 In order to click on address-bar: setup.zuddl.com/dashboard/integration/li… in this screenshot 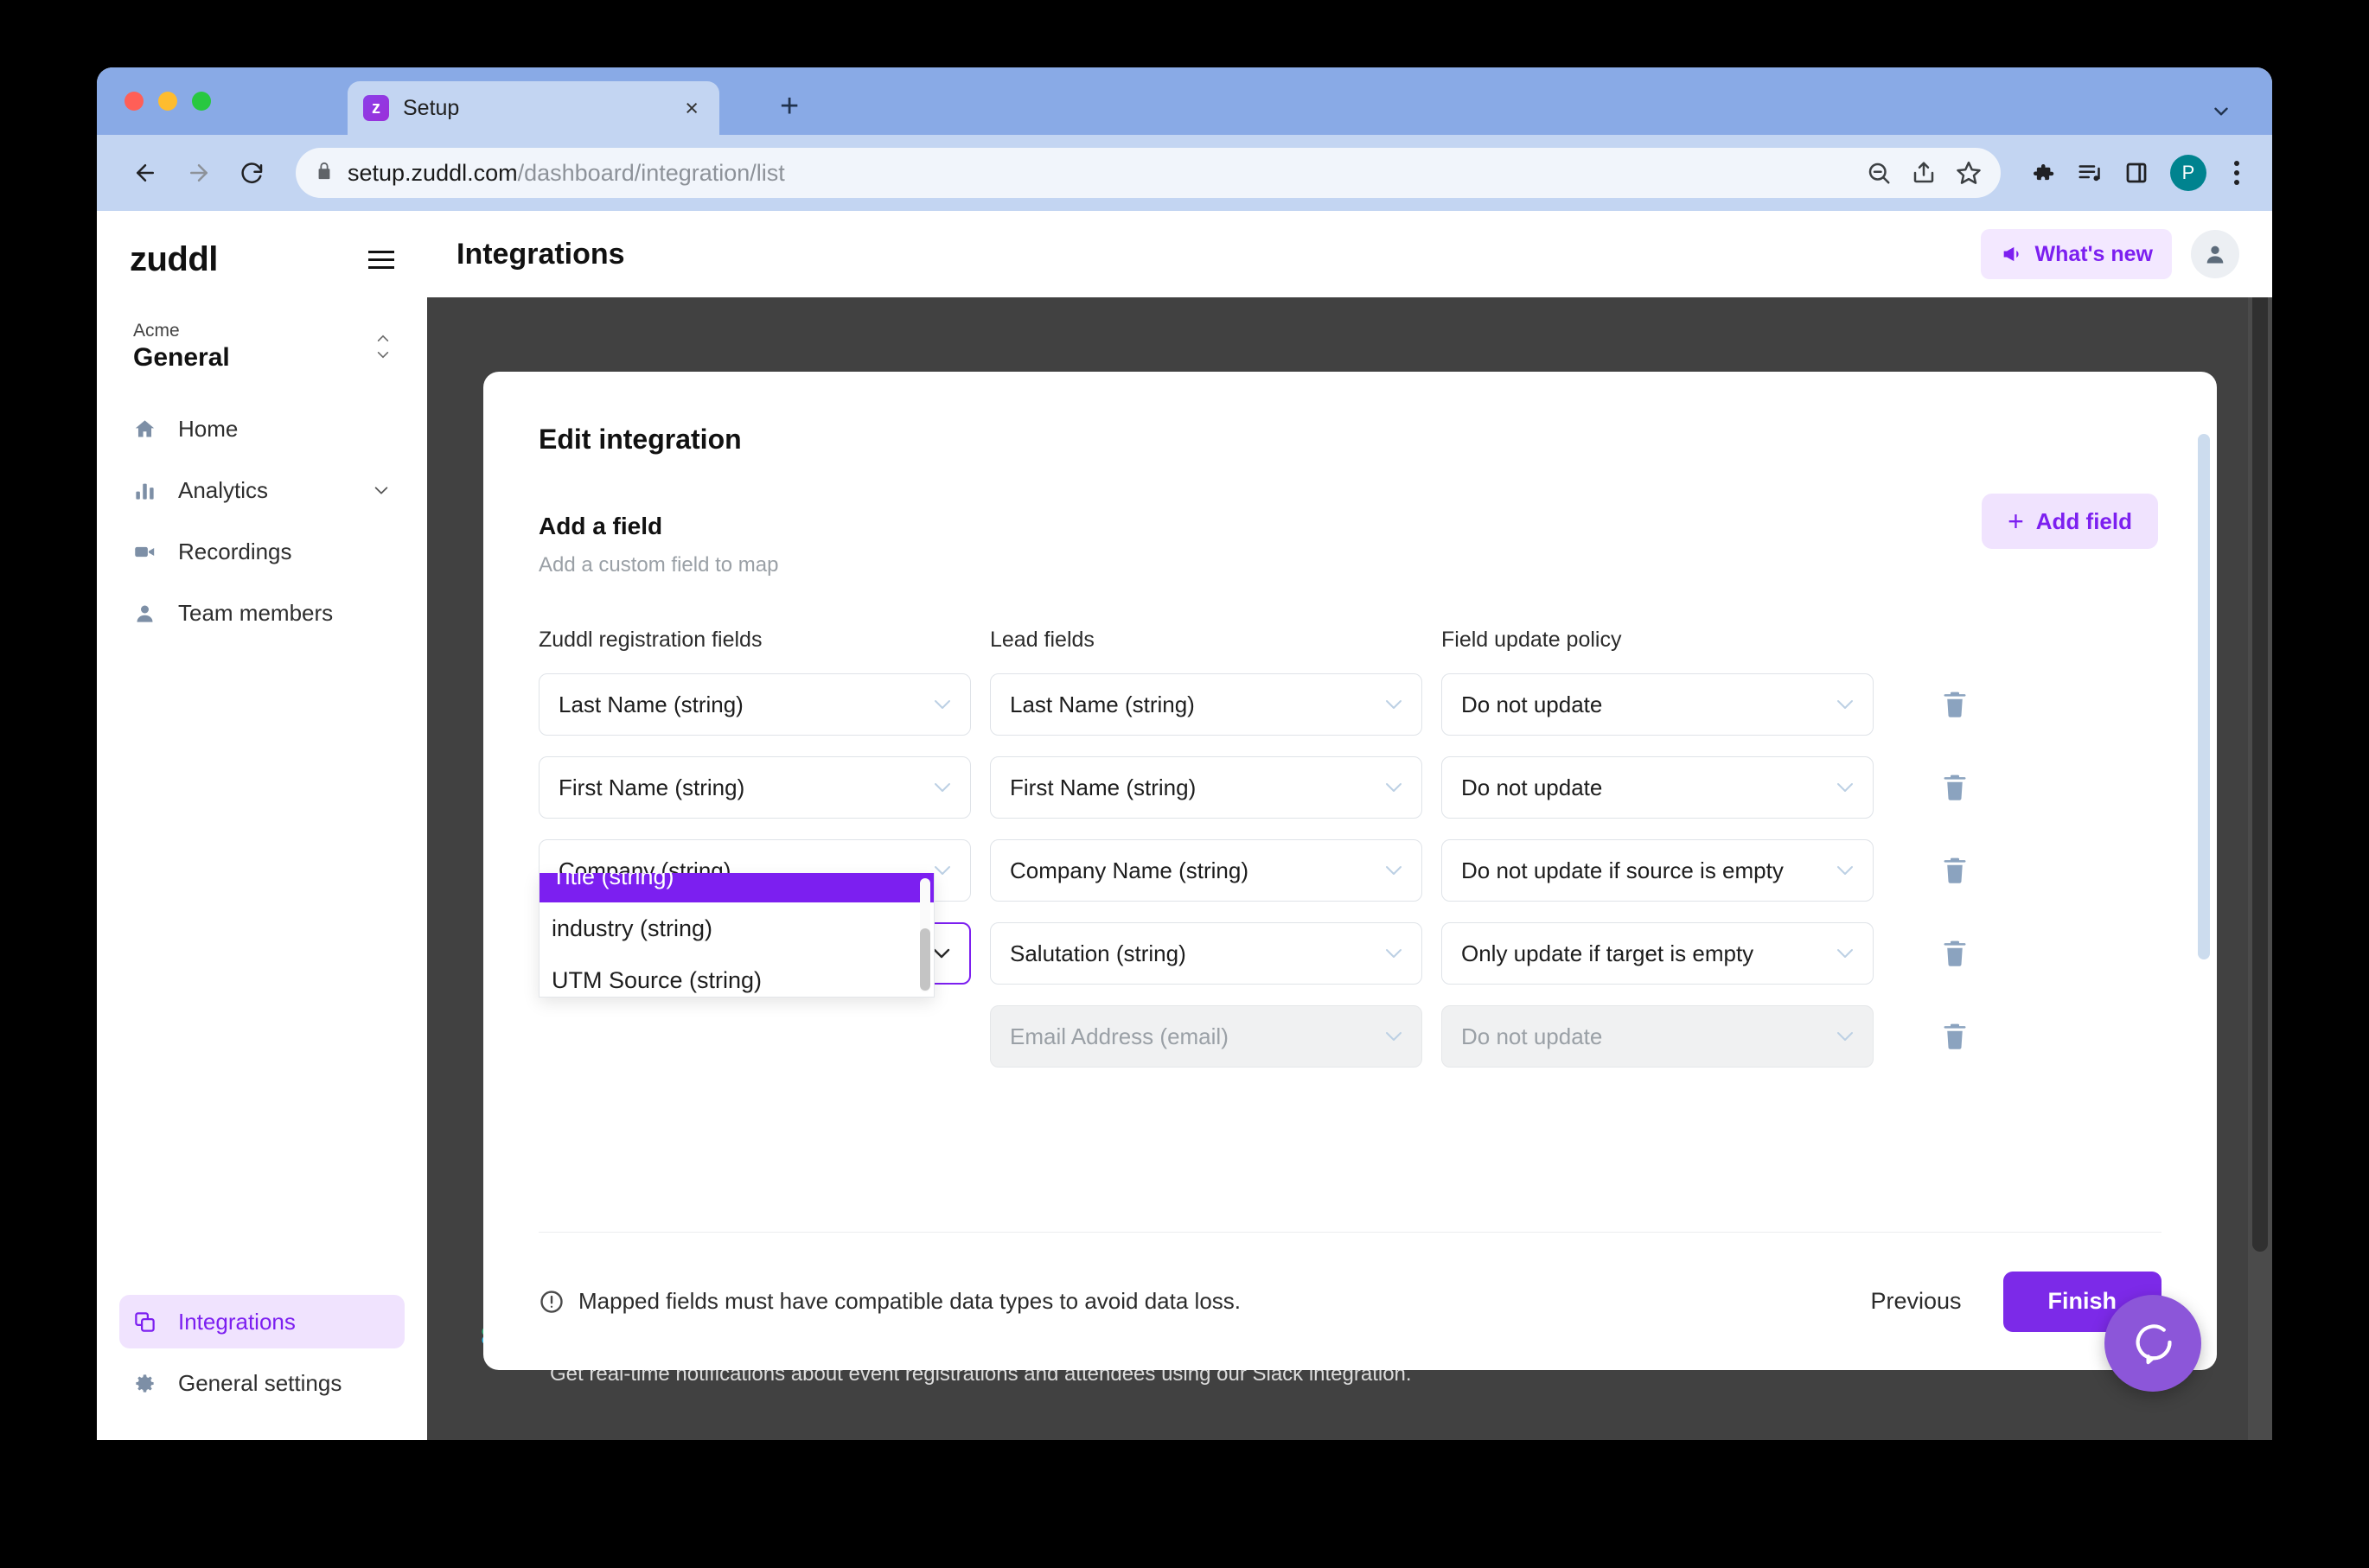, I will do `click(1148, 173)`.